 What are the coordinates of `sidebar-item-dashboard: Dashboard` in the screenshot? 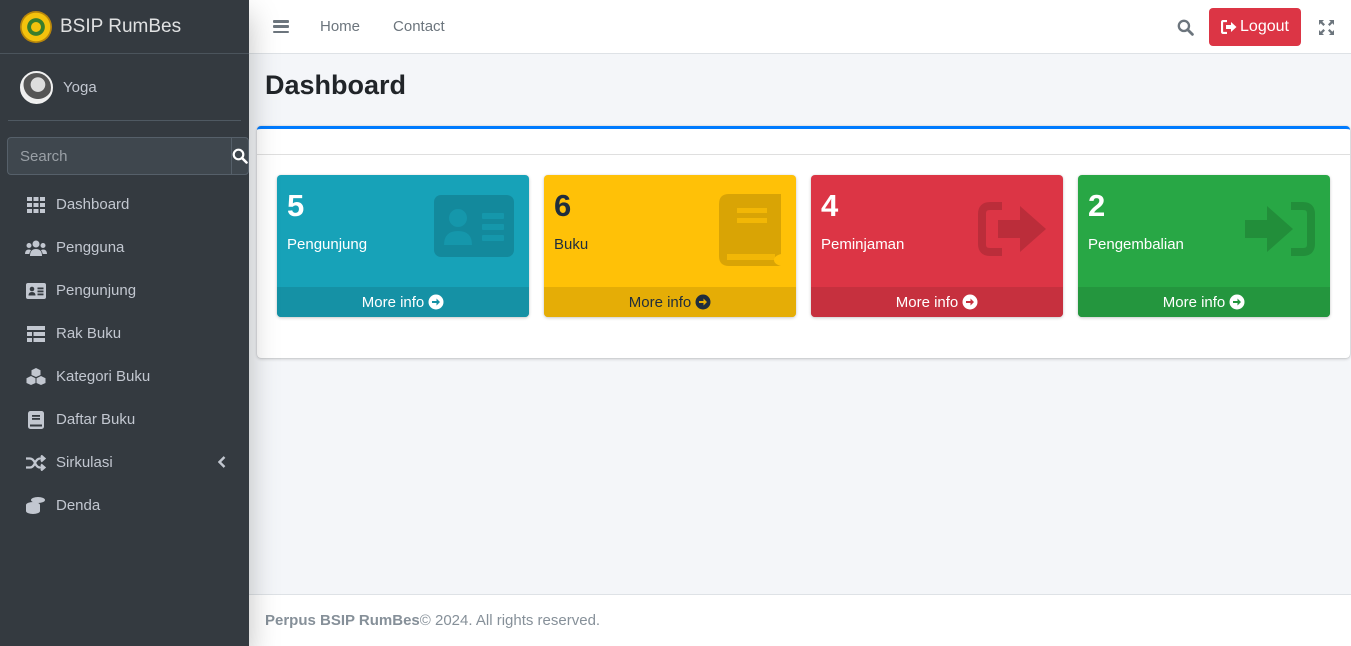 It's located at (124, 204).